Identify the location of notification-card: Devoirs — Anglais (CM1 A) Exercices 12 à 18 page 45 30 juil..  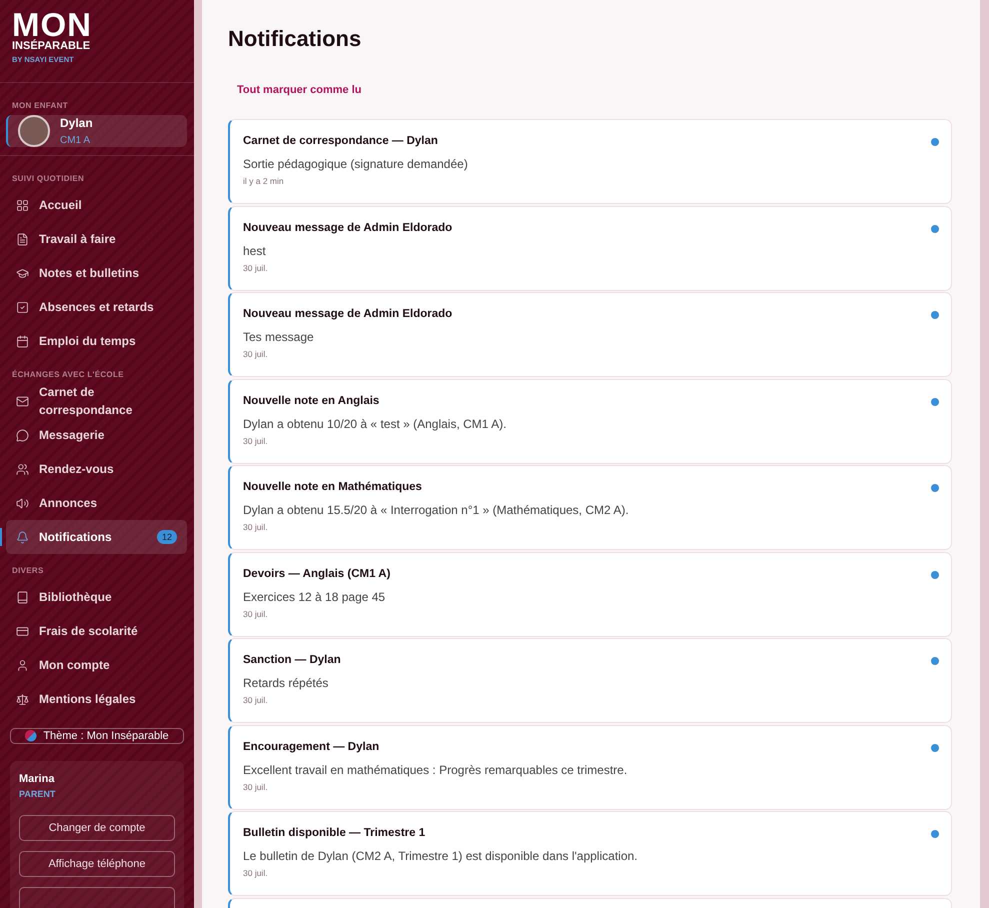
(590, 594).